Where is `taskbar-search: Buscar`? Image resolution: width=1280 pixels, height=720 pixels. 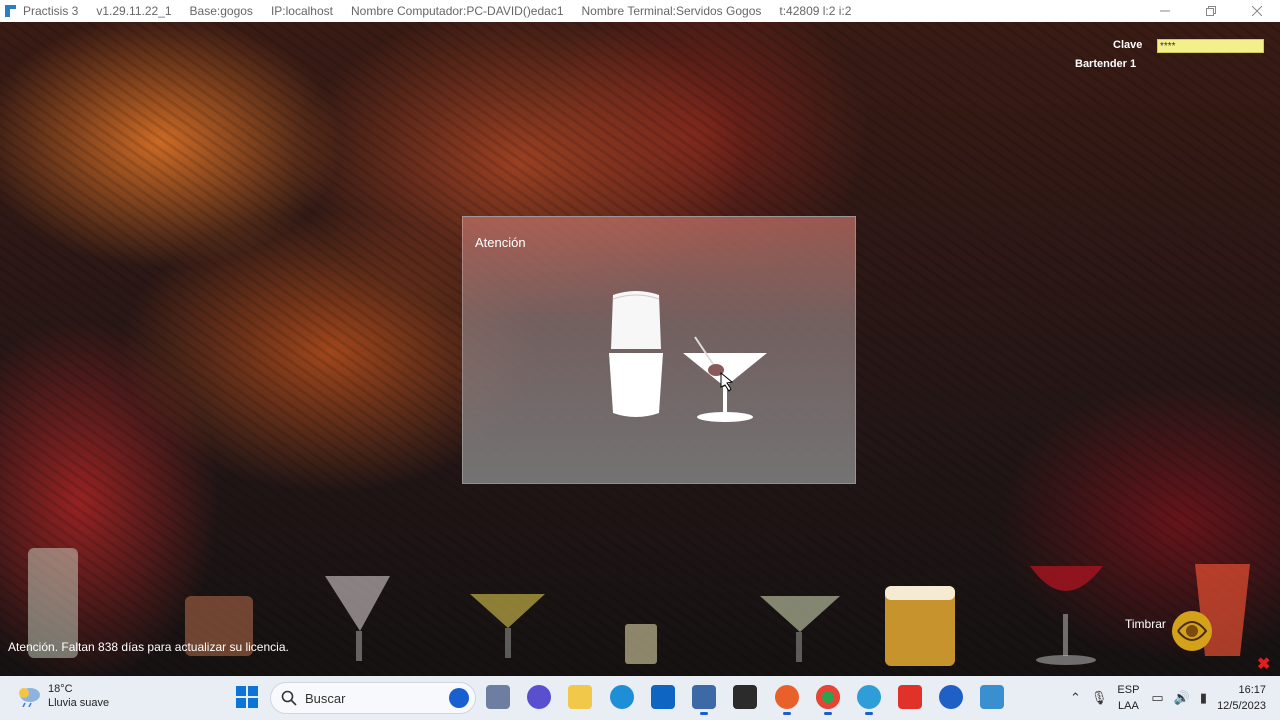
taskbar-search: Buscar is located at coordinates (373, 698).